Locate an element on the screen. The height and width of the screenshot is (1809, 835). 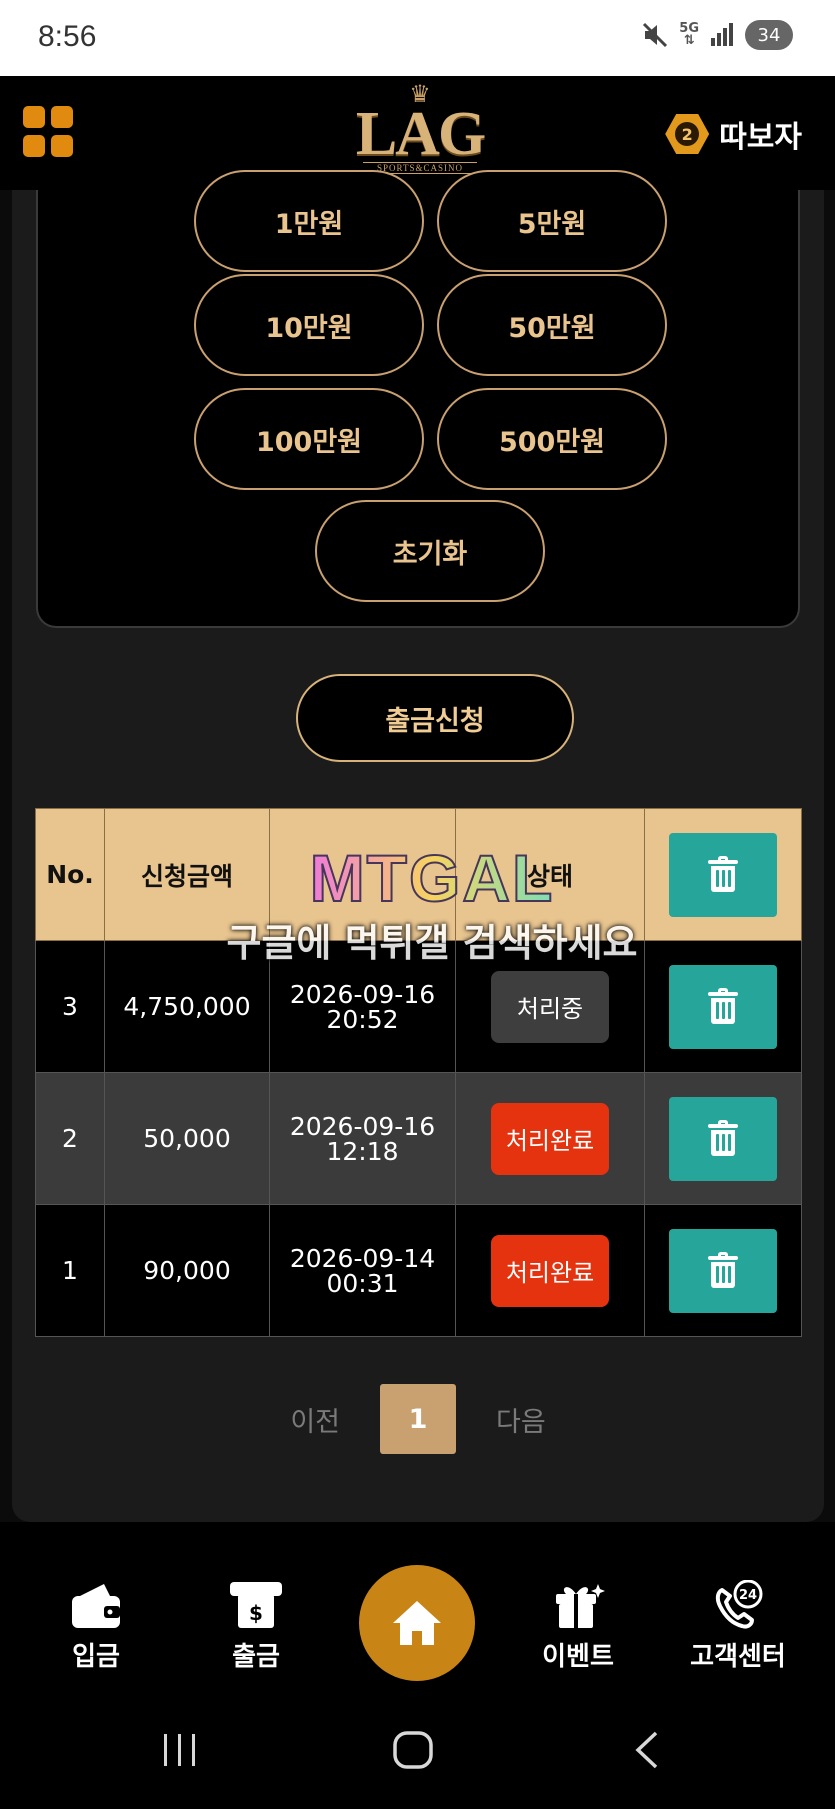
table-row: 2 50,000 2026-09-16 12:18 처리완료 is located at coordinates (418, 1138).